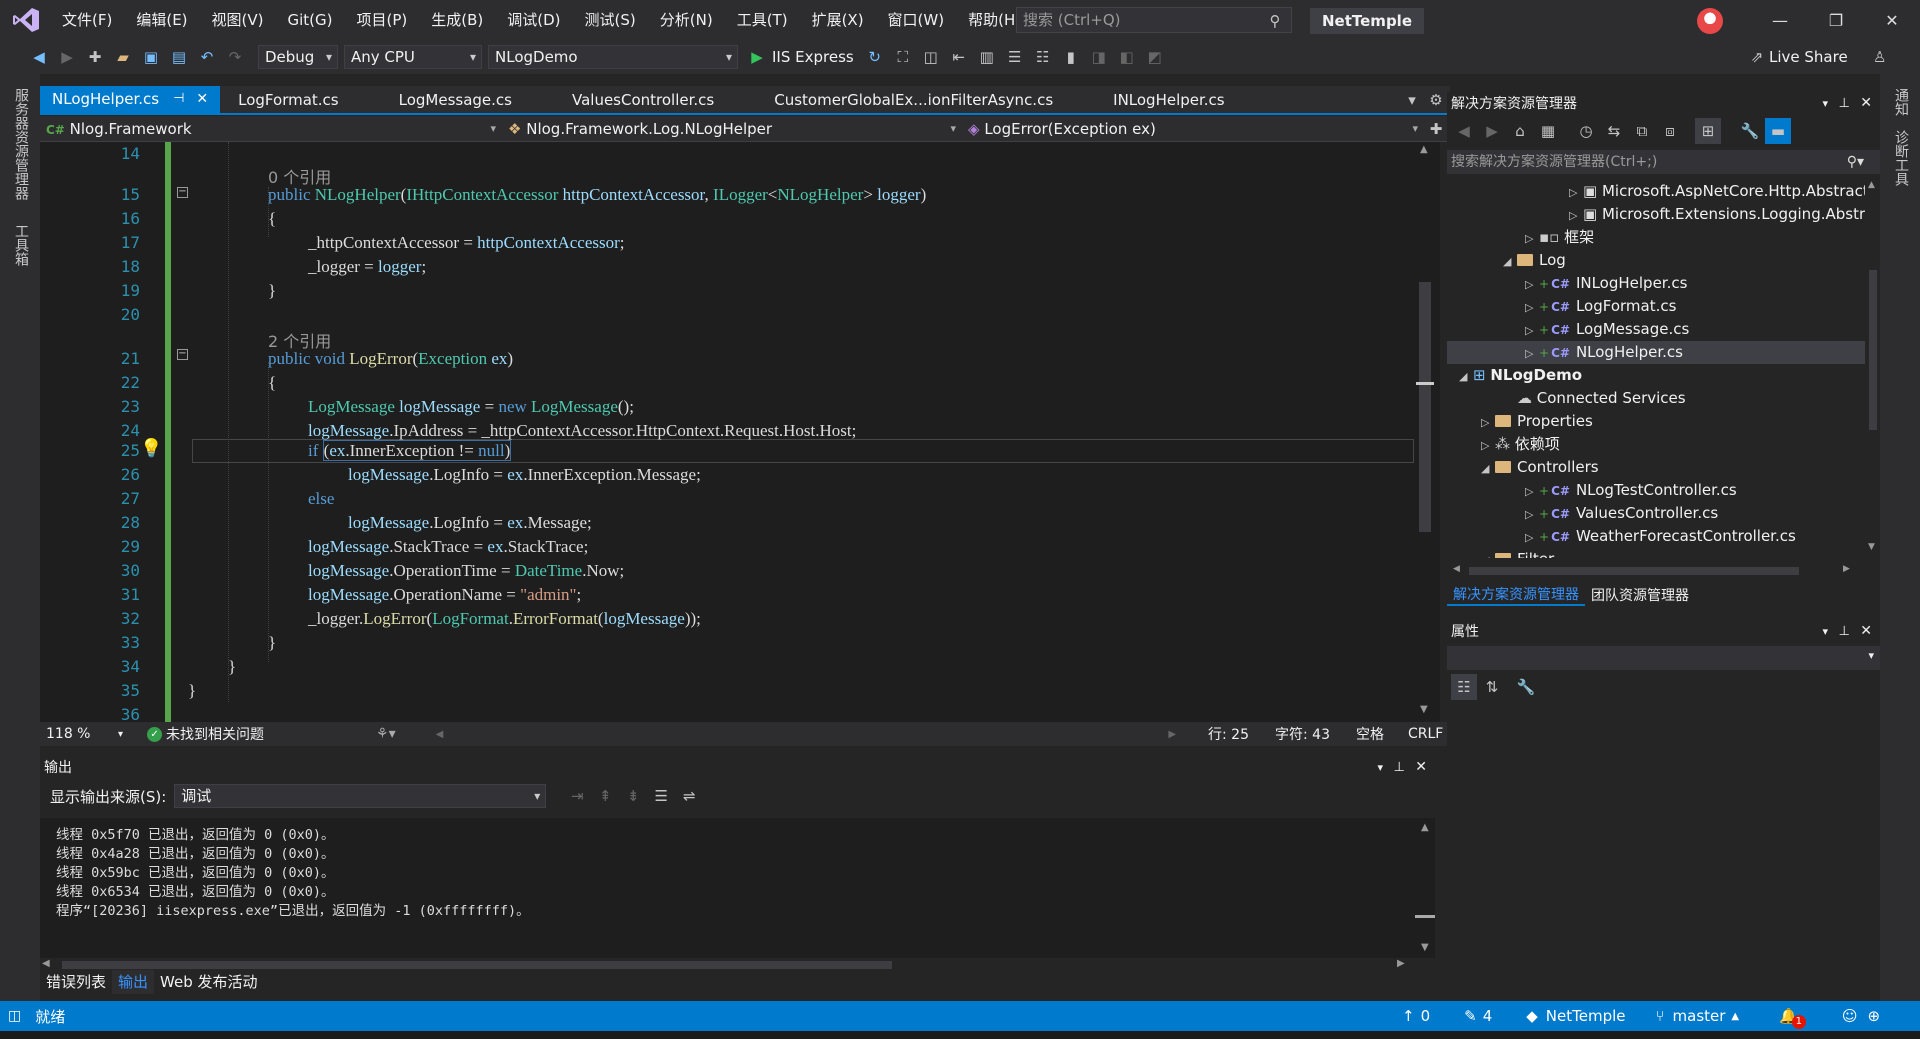 The height and width of the screenshot is (1039, 1920). I want to click on tree-item: ◢ Filter, so click(1656, 553).